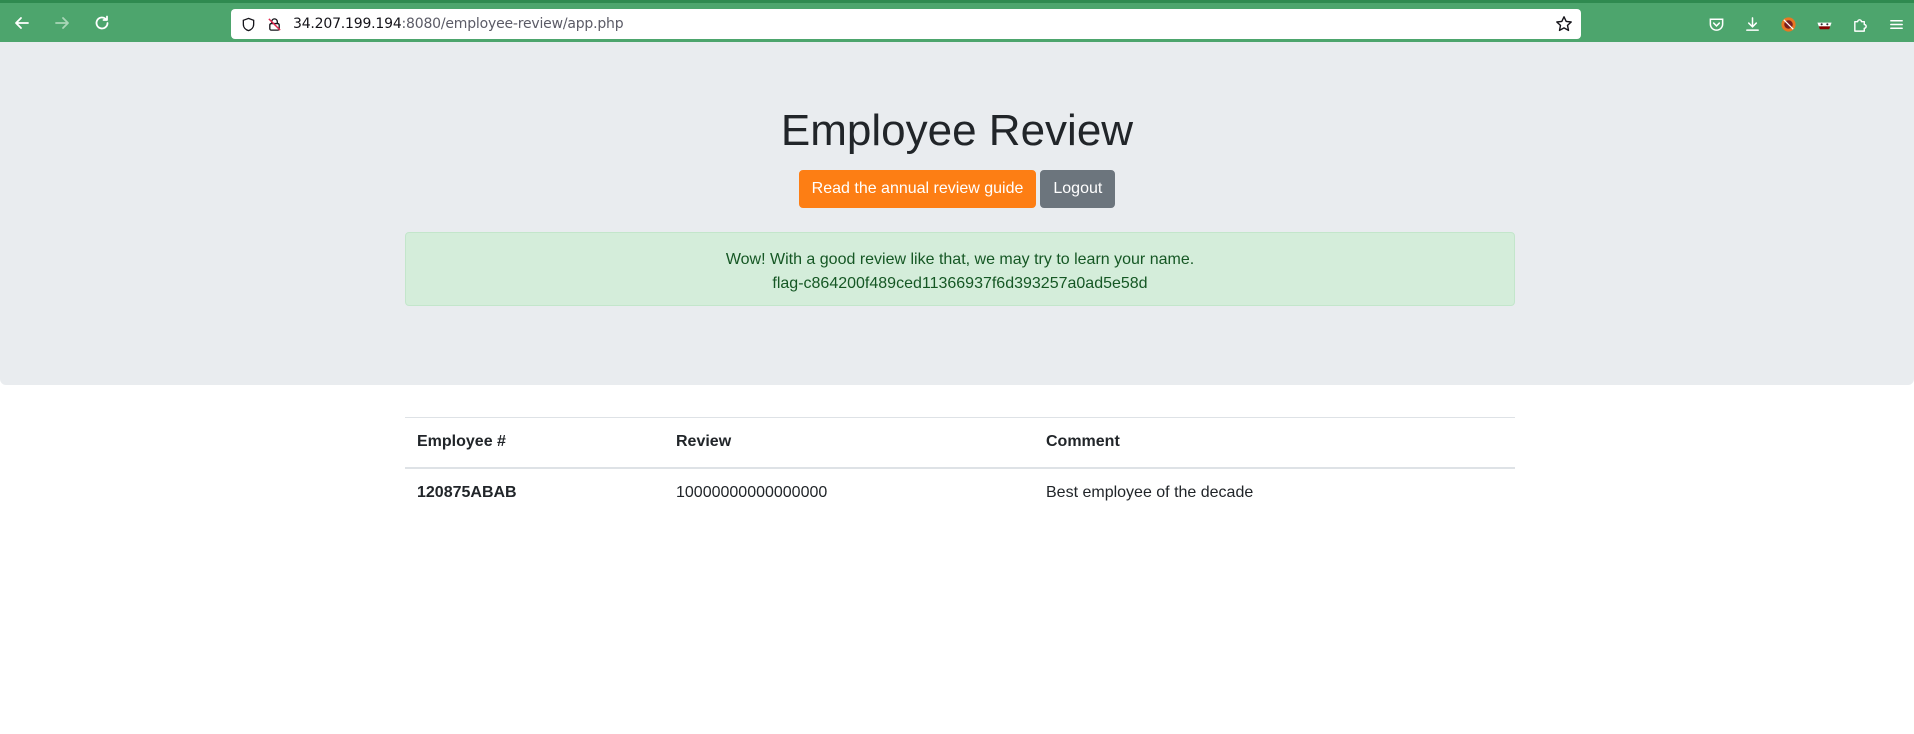  I want to click on cell-employee-number: 120875ABAB, so click(534, 492).